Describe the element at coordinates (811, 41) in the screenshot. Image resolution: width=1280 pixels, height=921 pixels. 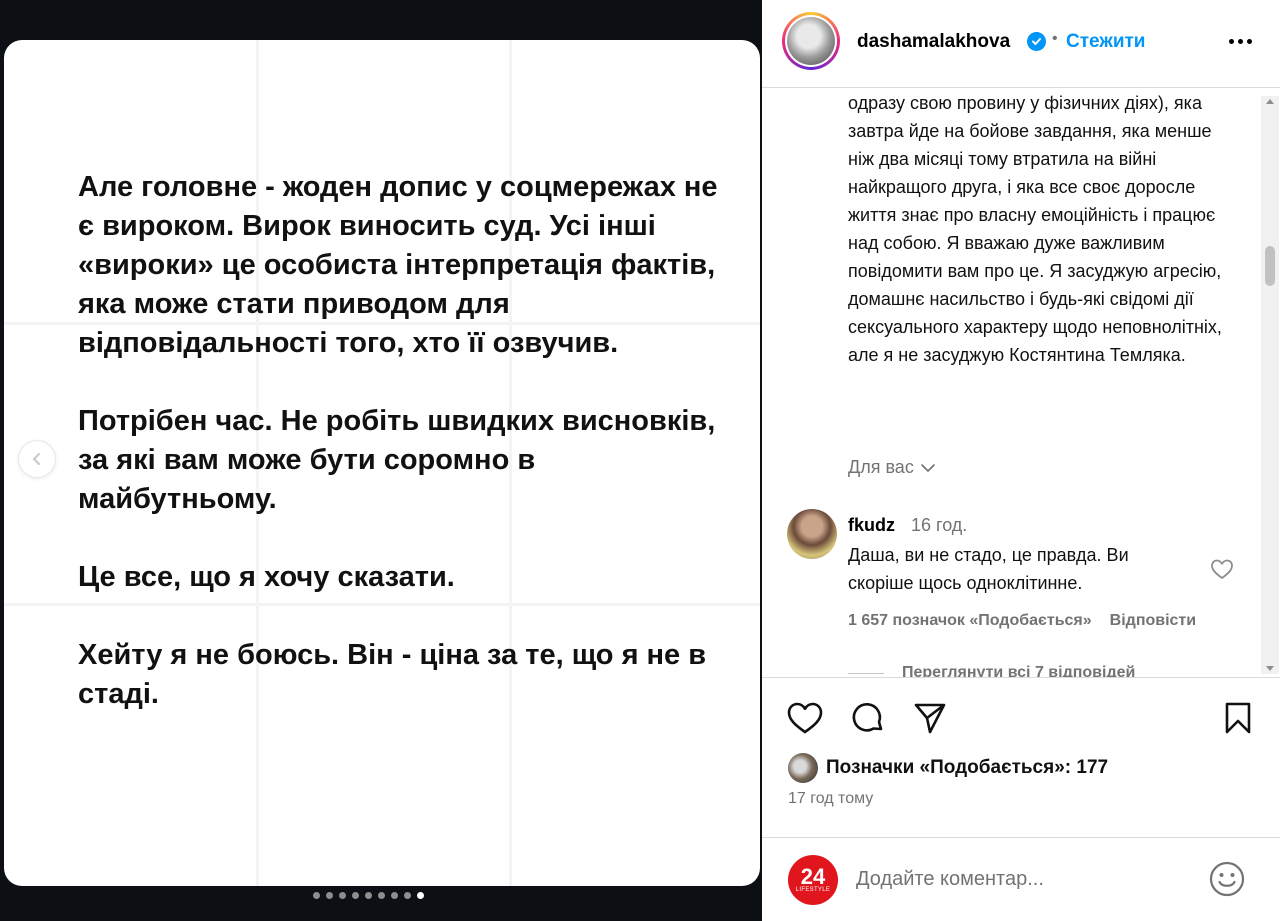
I see `author-avatar` at that location.